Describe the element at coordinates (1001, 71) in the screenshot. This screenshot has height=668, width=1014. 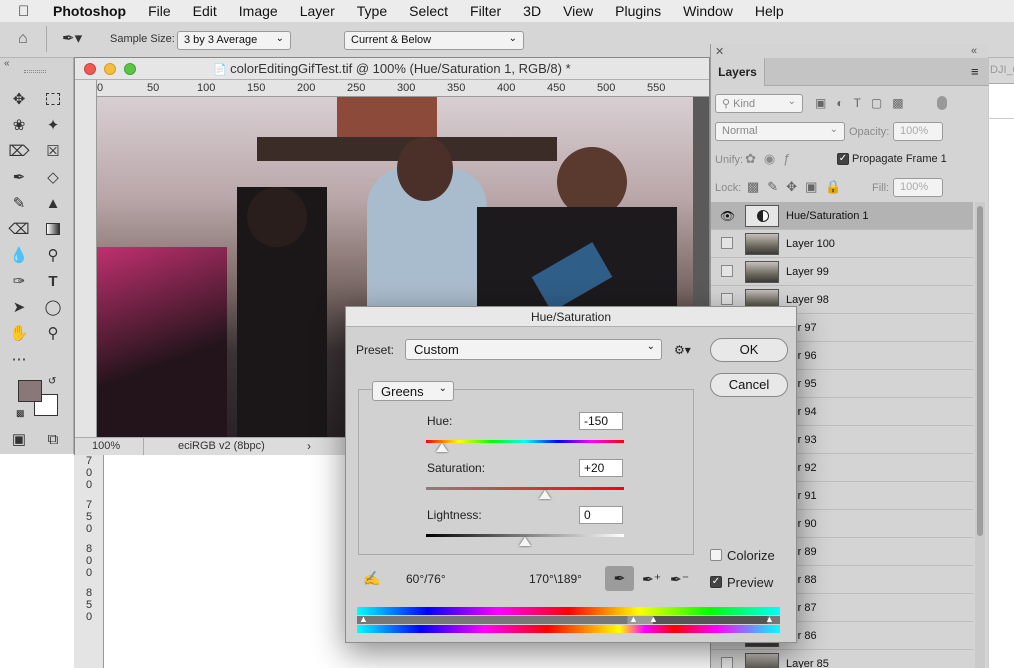
I see `document-tab: DJI_0` at that location.